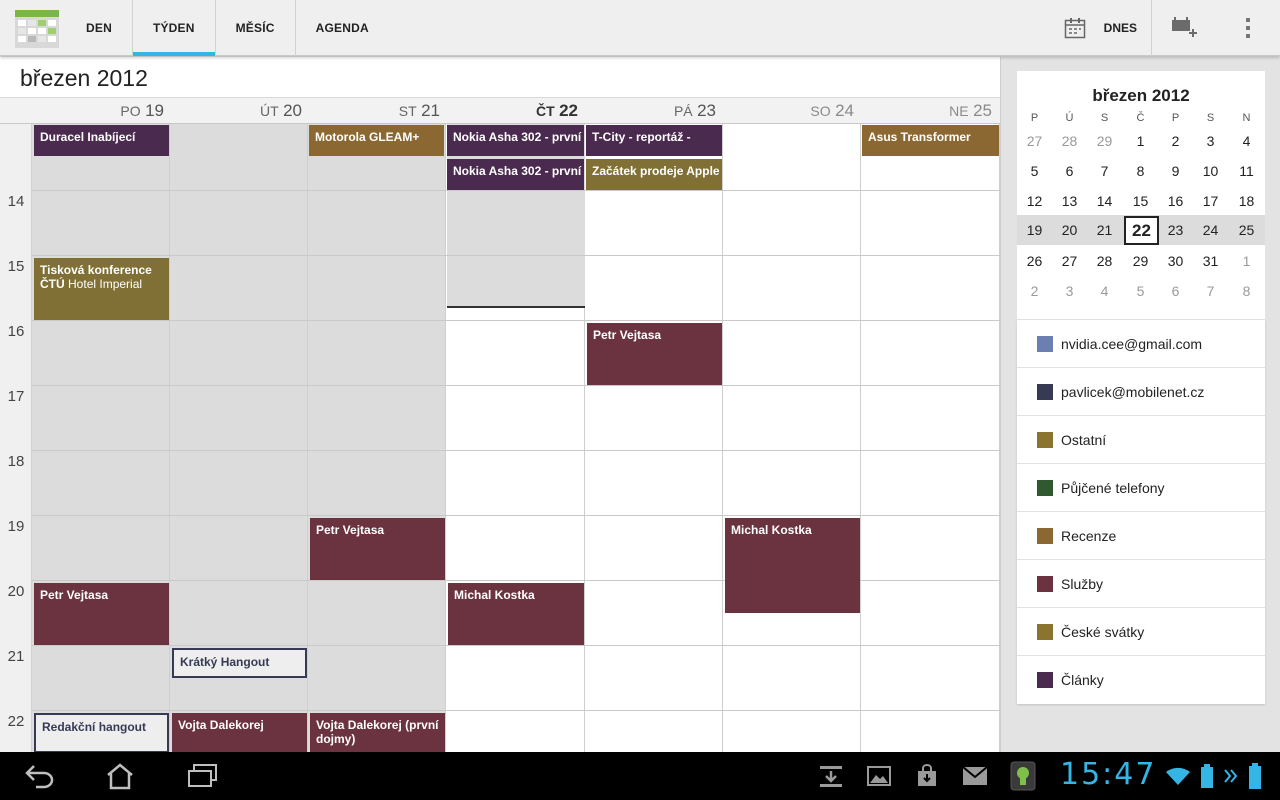 Image resolution: width=1280 pixels, height=800 pixels. I want to click on download-notification, so click(831, 776).